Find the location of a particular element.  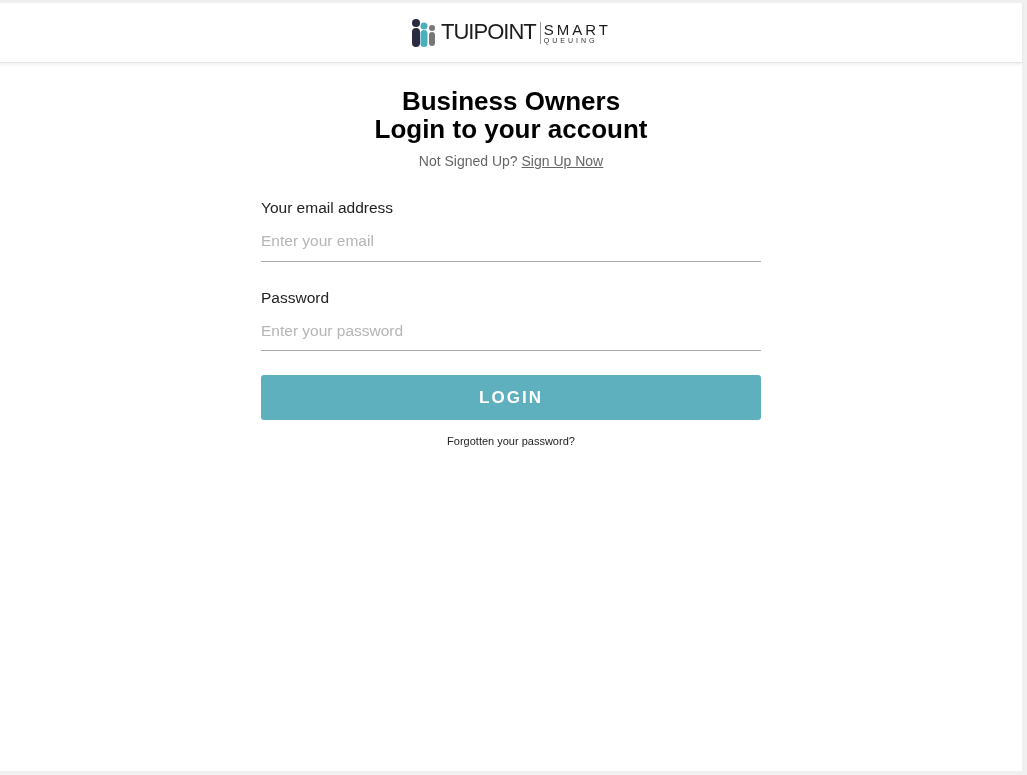

logo-name: TUIPOINT is located at coordinates (488, 32).